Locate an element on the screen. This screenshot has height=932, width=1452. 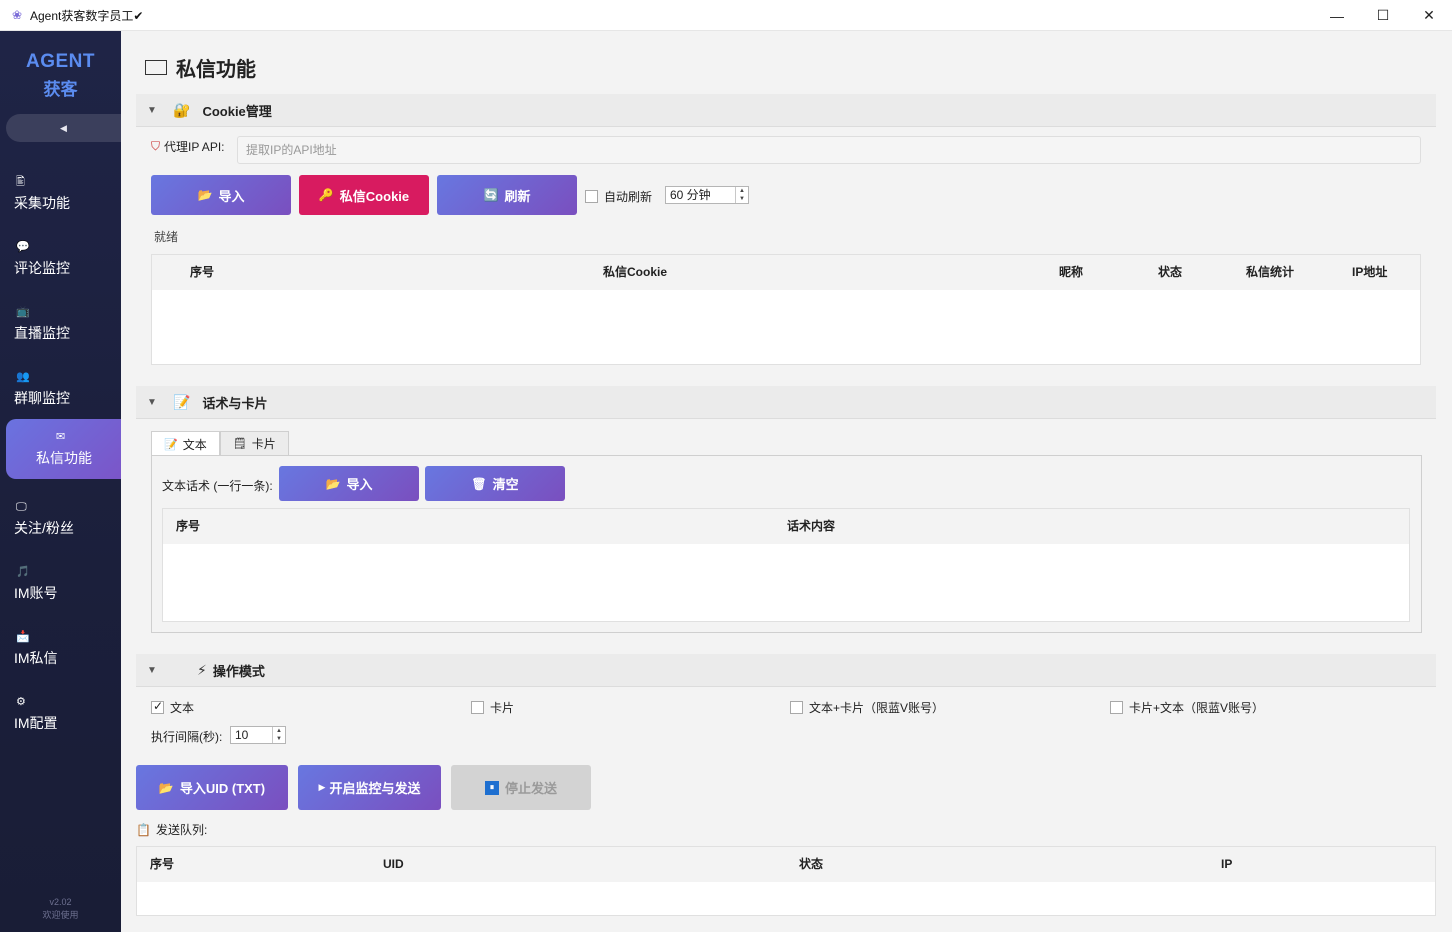
stop-send-button: ⏸ 停止发送 is located at coordinates (521, 787).